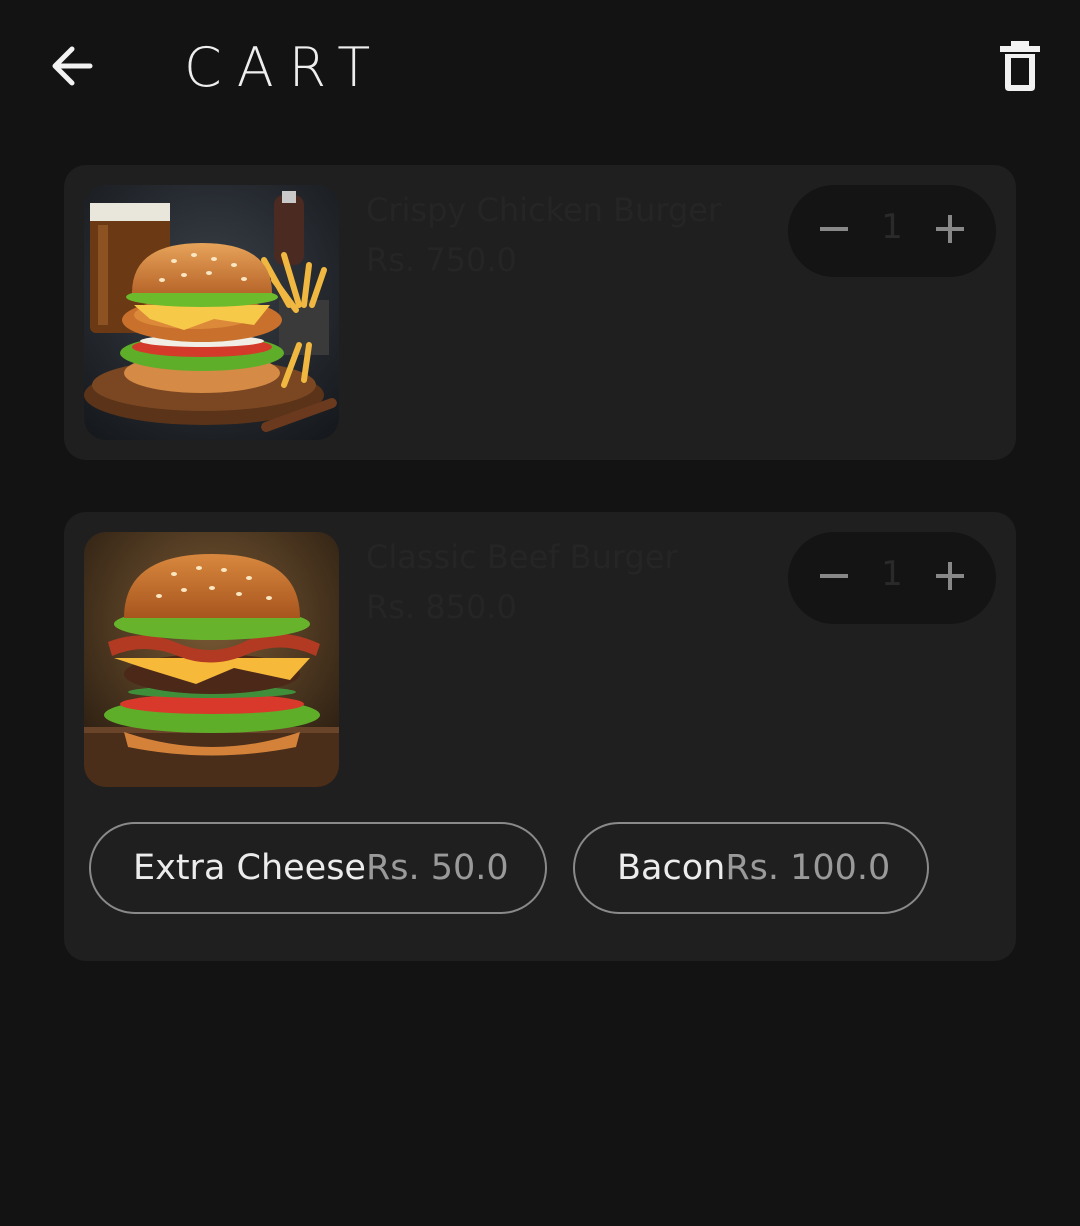  What do you see at coordinates (441, 607) in the screenshot?
I see `item-price: Rs. 850.0` at bounding box center [441, 607].